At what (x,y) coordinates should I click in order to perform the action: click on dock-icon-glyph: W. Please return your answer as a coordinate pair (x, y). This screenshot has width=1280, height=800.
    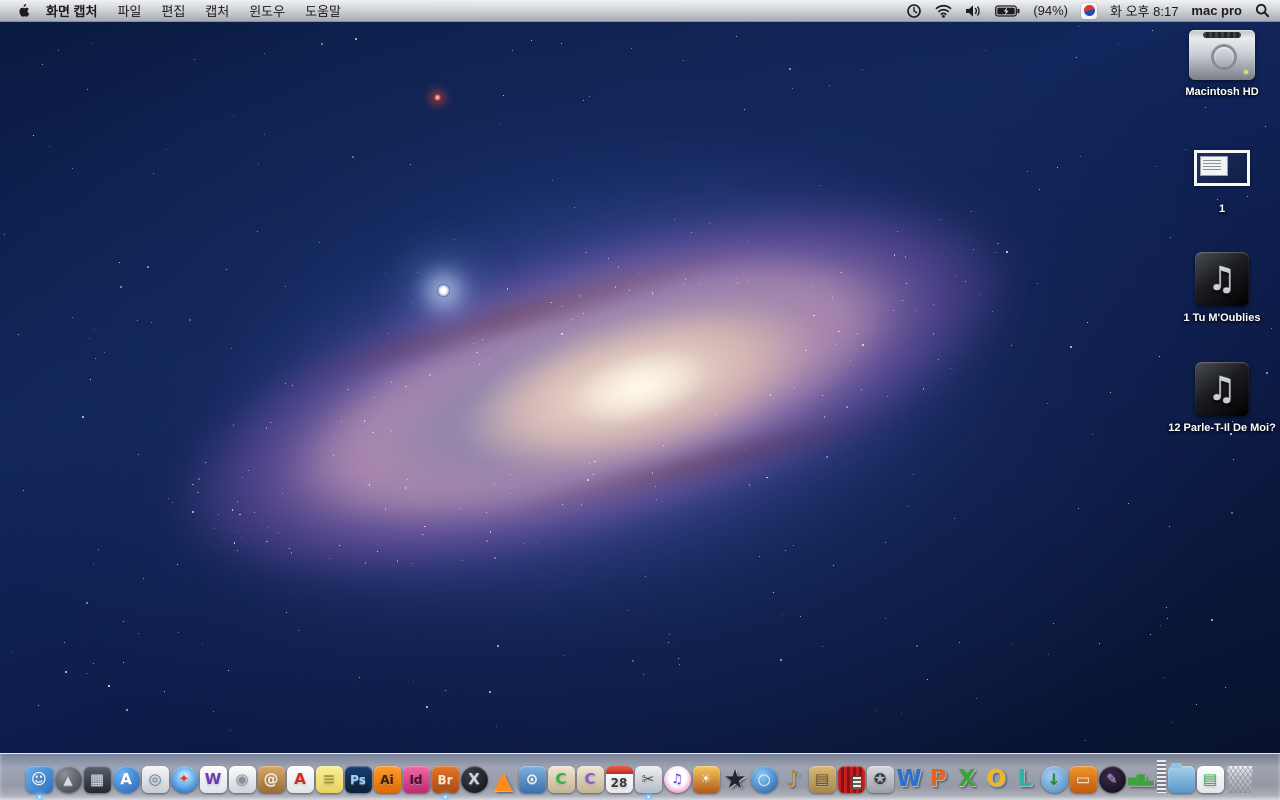
    Looking at the image, I should click on (909, 779).